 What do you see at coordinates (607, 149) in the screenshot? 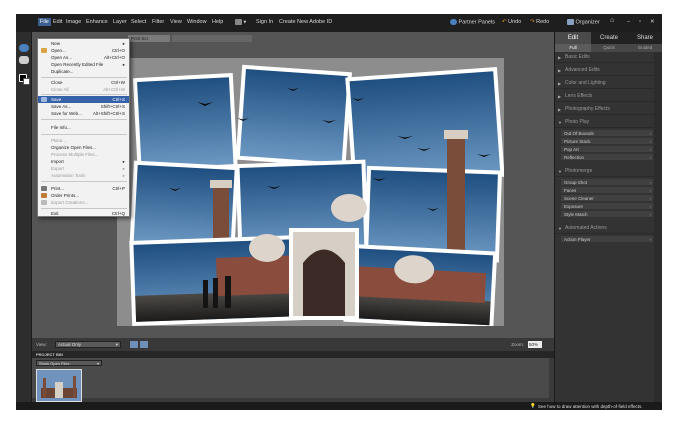
I see `item-pop-art: Pop Art ›` at bounding box center [607, 149].